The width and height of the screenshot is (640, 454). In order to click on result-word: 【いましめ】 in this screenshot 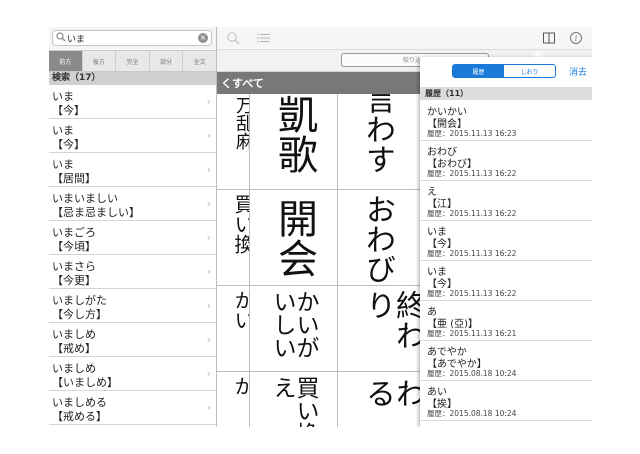, I will do `click(85, 382)`.